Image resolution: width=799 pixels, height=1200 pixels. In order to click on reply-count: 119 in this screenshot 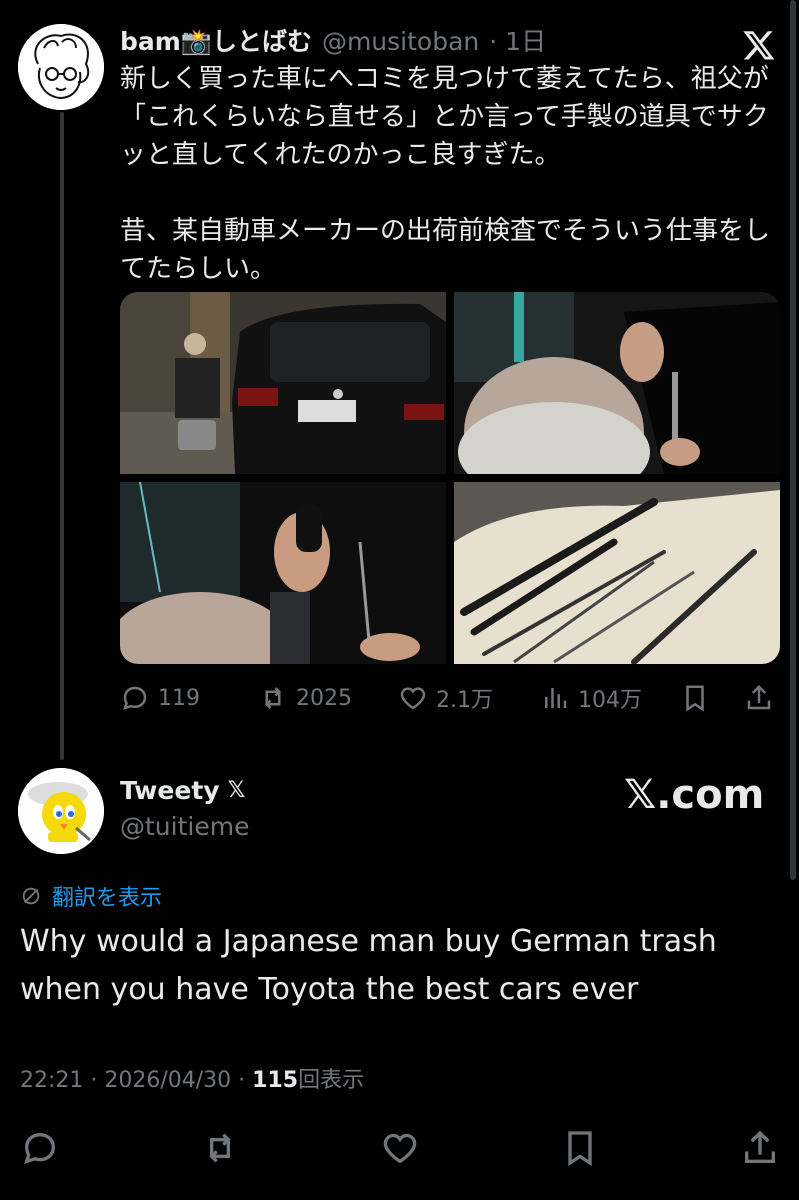, I will do `click(179, 698)`.